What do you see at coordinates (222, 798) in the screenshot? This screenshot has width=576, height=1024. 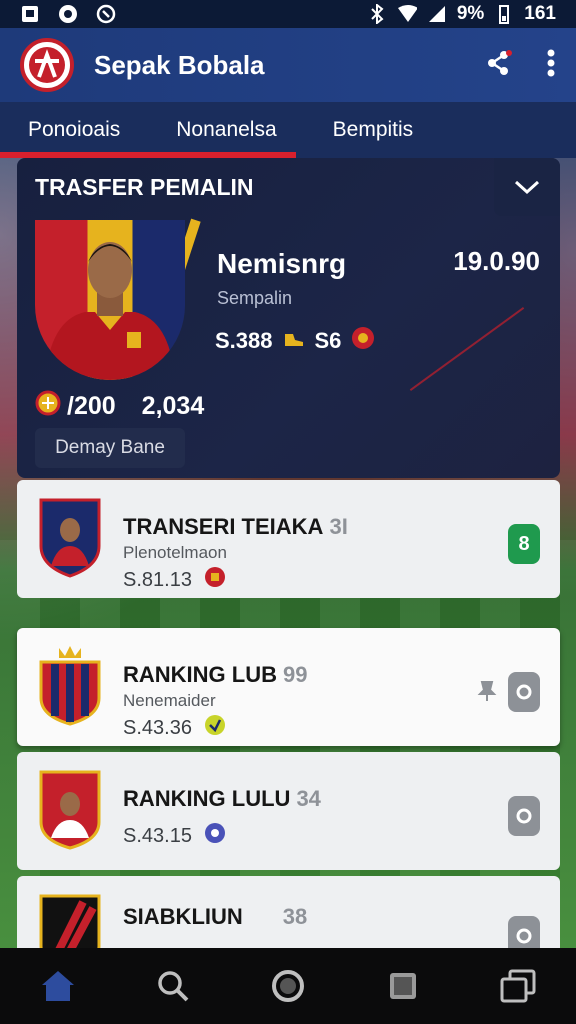 I see `card-title: RANKING LULU 34` at bounding box center [222, 798].